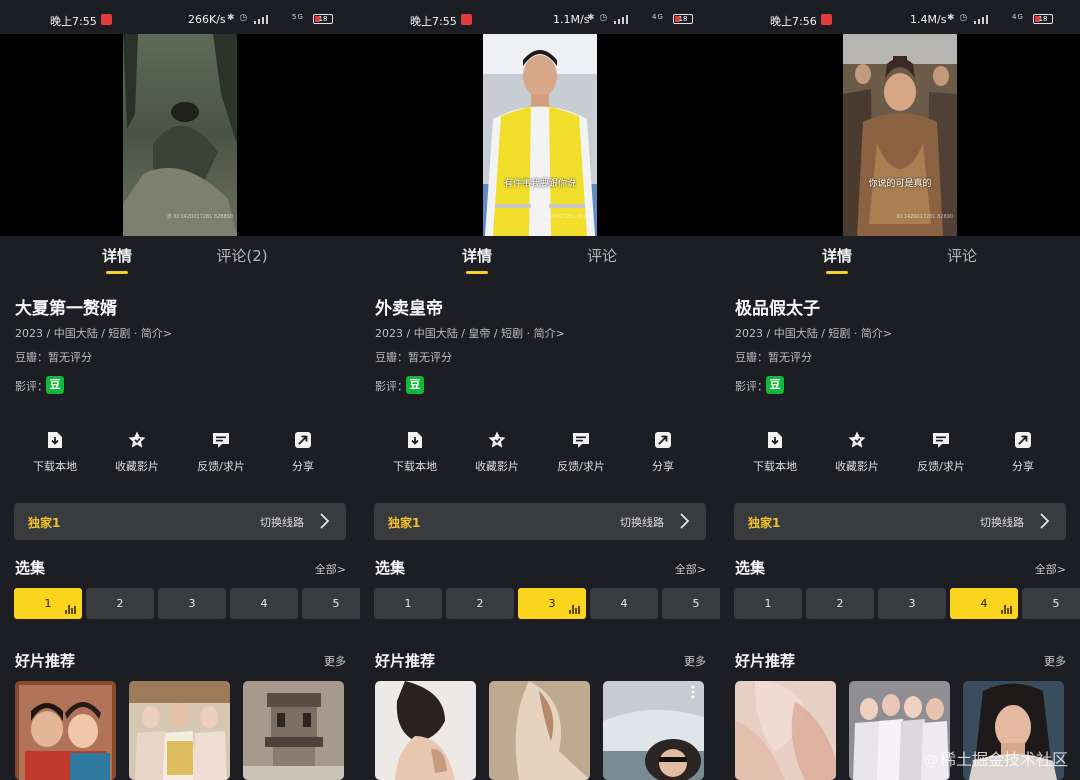 The height and width of the screenshot is (780, 1080). I want to click on episode-label: 1, so click(48, 603).